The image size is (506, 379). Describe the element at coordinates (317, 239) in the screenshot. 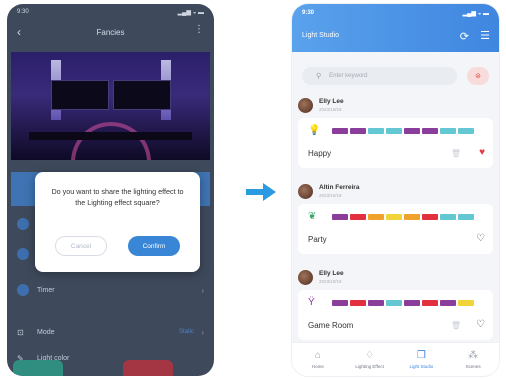

I see `effect-name: Party` at that location.